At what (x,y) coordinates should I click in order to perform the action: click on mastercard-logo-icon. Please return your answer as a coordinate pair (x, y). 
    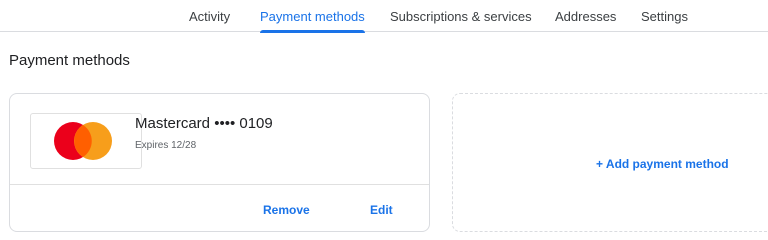
    Looking at the image, I should click on (83, 141).